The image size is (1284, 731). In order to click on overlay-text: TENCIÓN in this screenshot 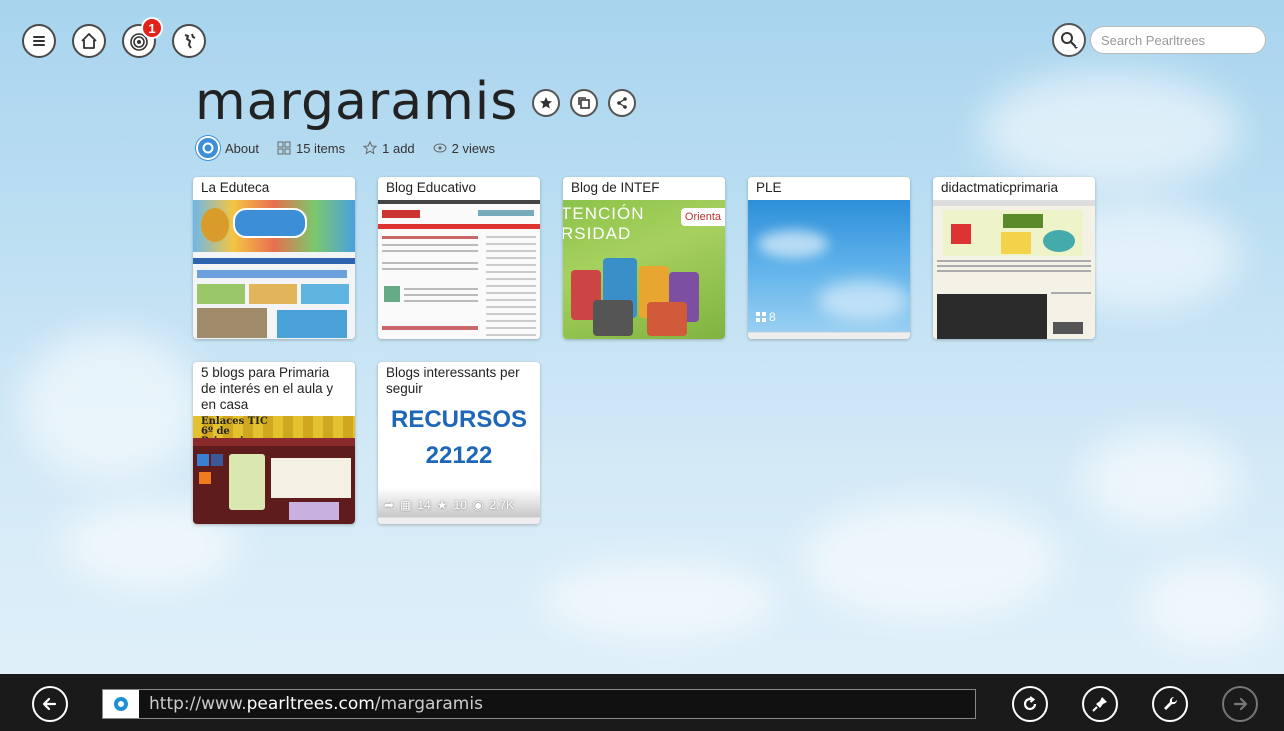, I will do `click(604, 213)`.